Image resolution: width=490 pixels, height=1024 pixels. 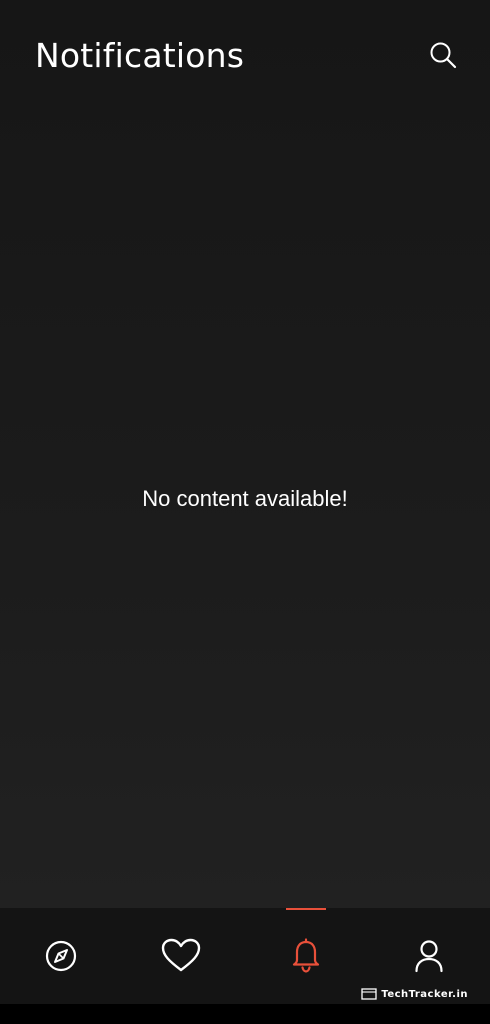 I want to click on watermark: TechTracker.in, so click(x=414, y=994).